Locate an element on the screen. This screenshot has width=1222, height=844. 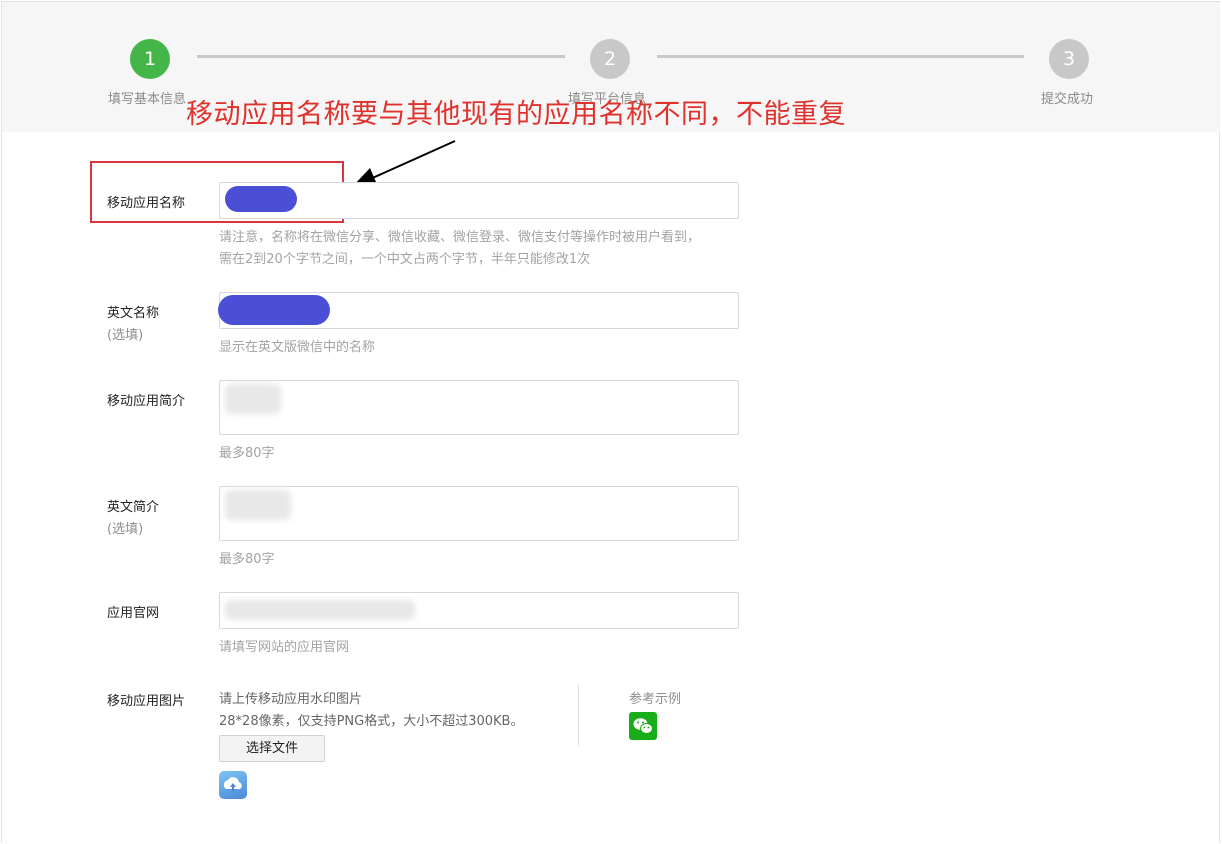
english-intro-label: 英文简介 is located at coordinates (133, 507).